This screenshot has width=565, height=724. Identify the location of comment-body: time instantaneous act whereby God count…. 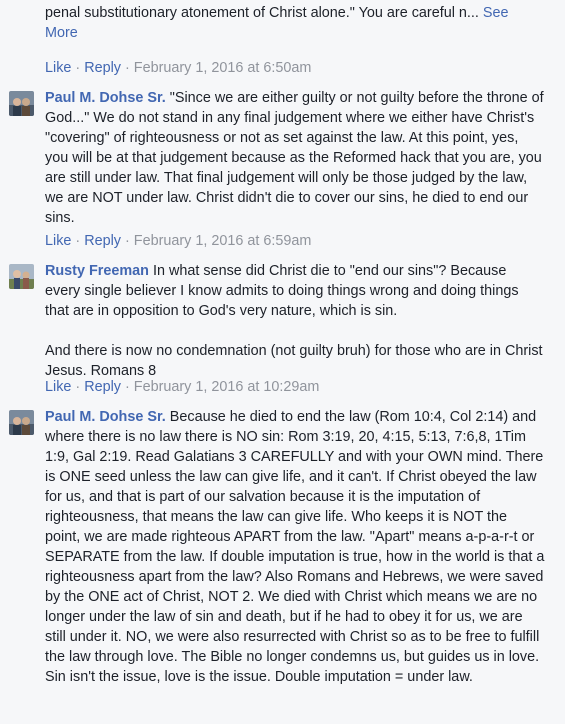
(288, 10).